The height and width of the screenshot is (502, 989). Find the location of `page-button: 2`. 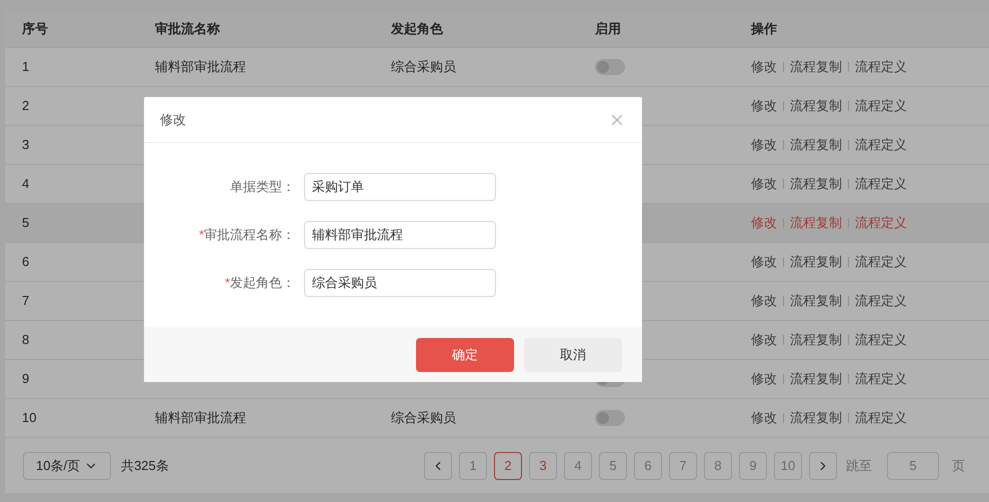

page-button: 2 is located at coordinates (508, 466).